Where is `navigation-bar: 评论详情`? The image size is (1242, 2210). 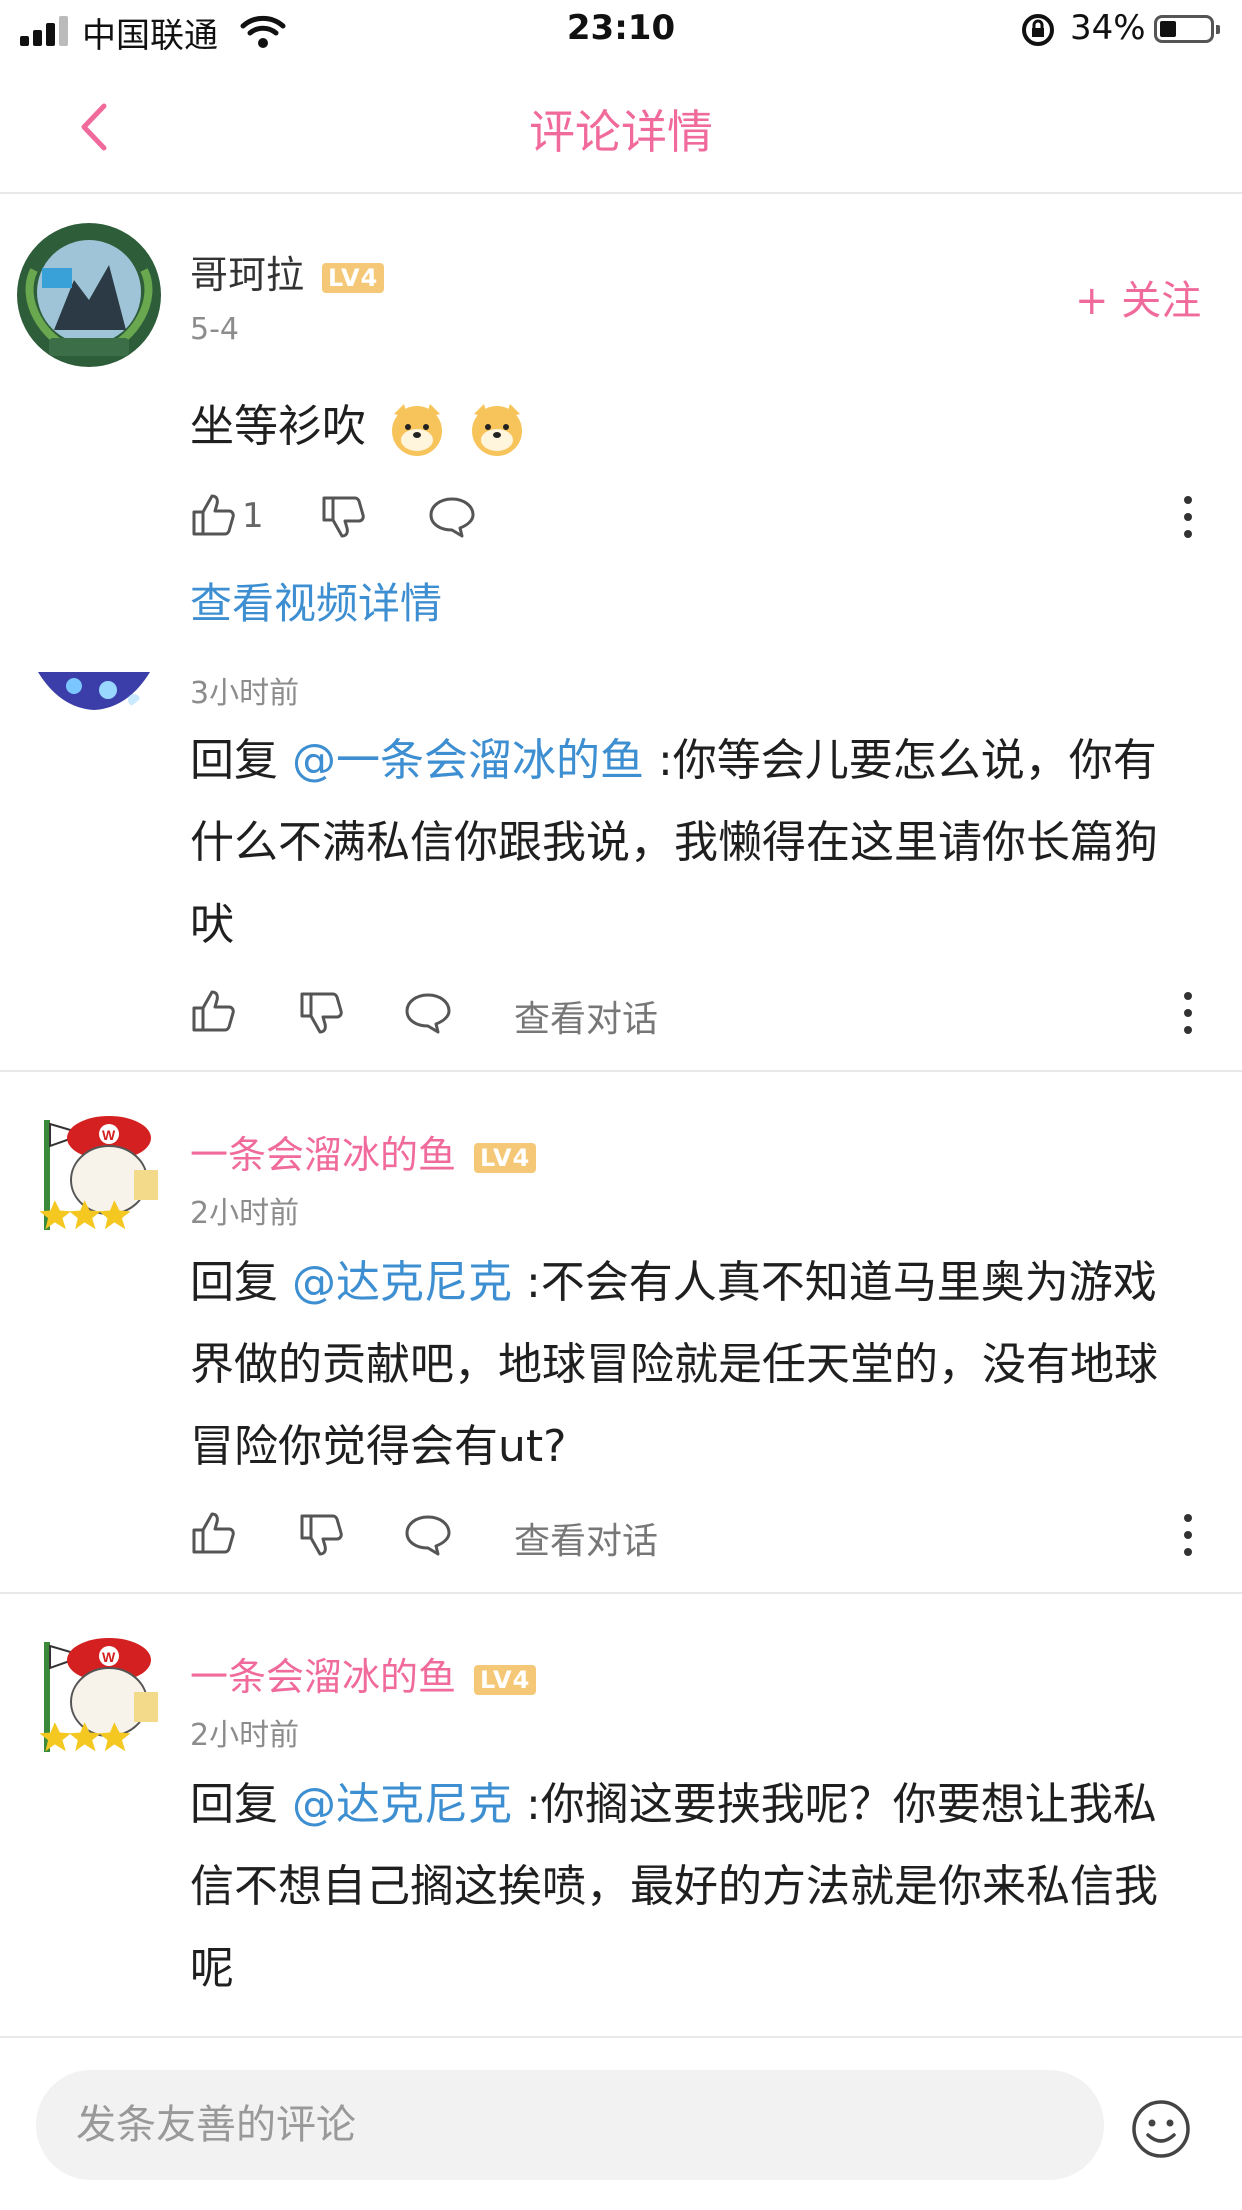
navigation-bar: 评论详情 is located at coordinates (621, 128).